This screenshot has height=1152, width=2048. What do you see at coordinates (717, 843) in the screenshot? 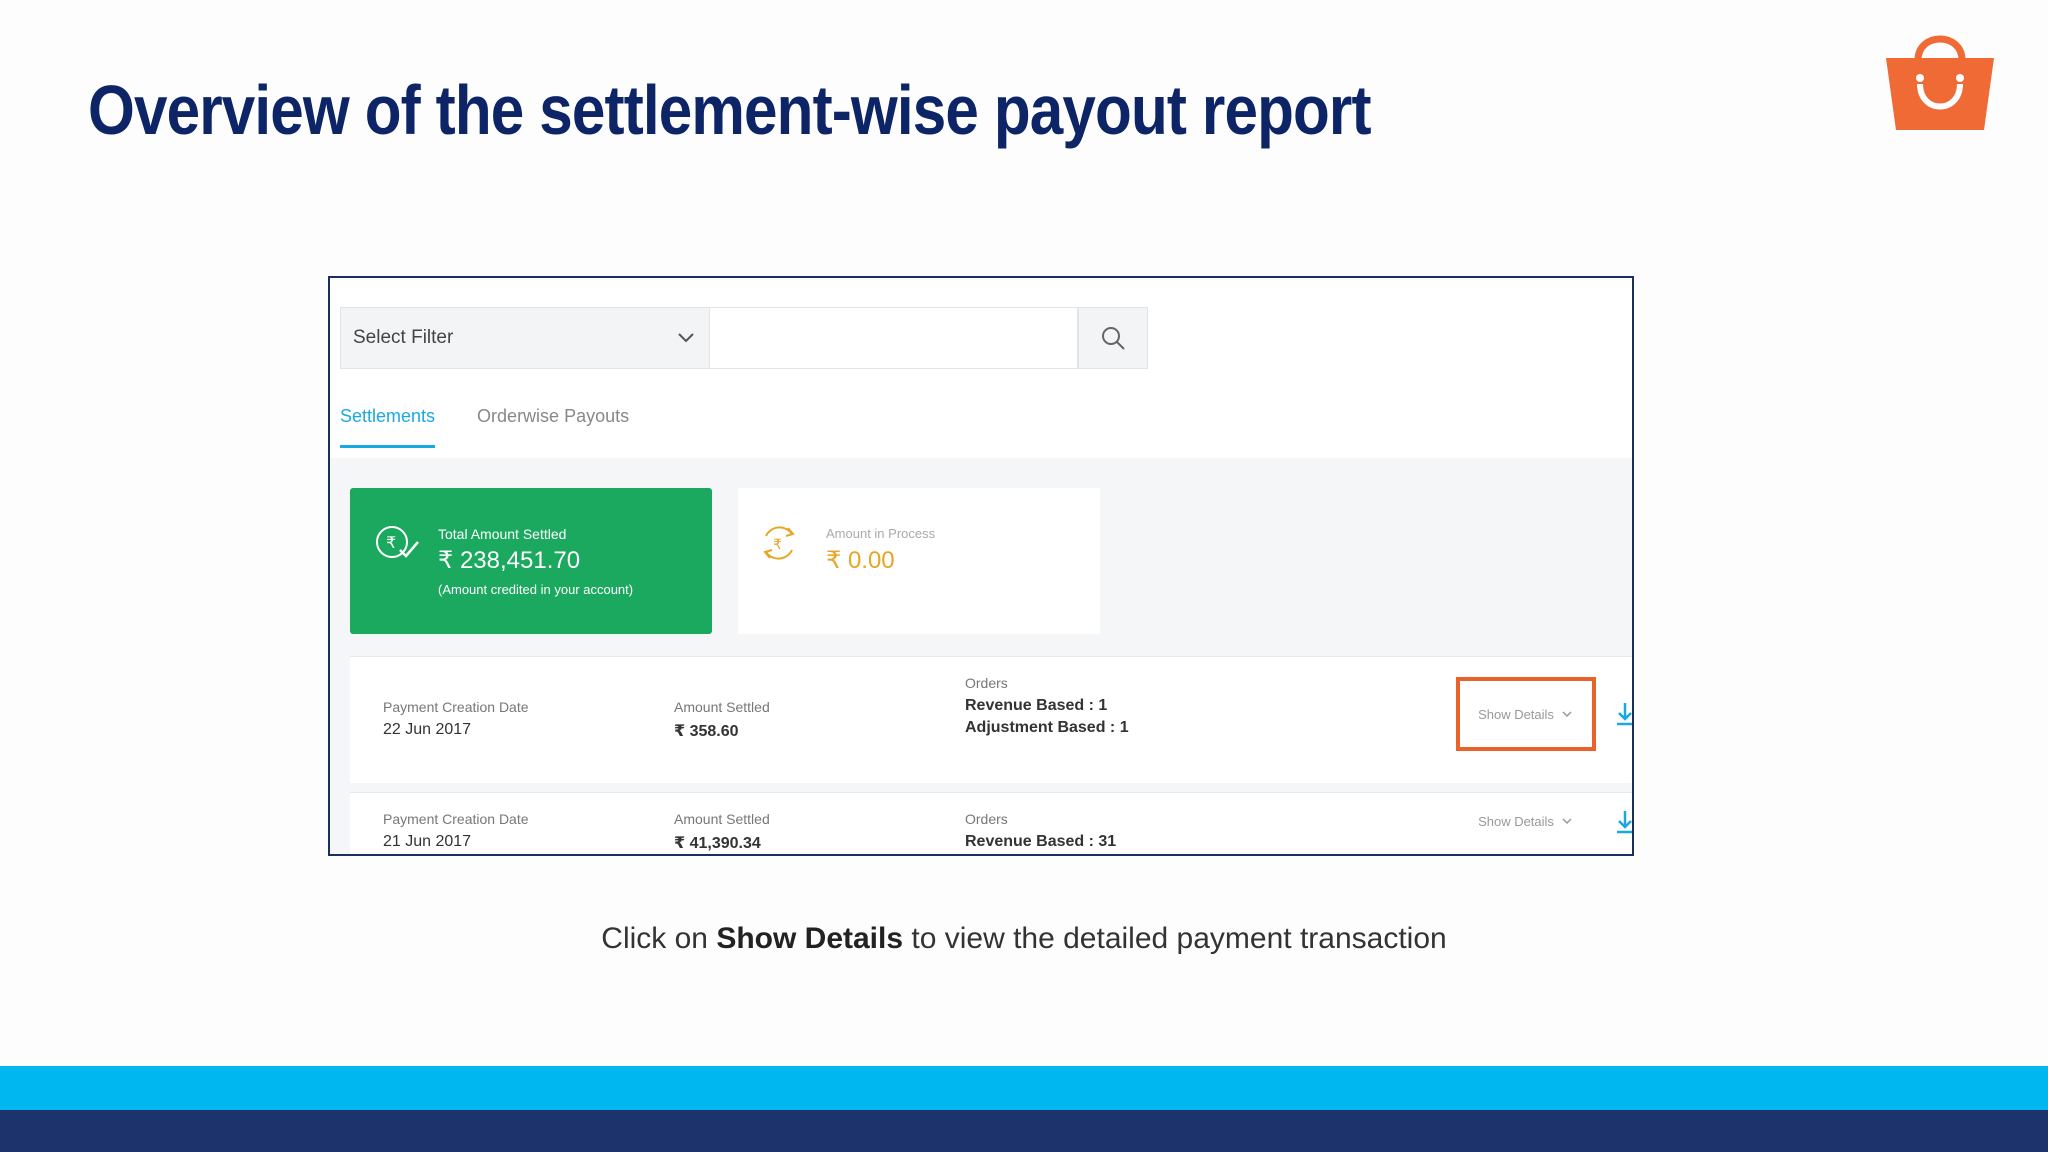
I see `amount-settled-value: ₹ 41,390.34` at bounding box center [717, 843].